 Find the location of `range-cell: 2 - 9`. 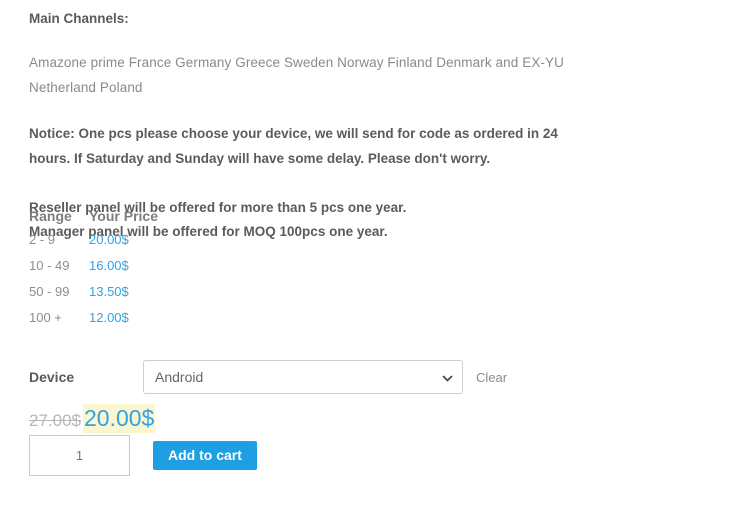

range-cell: 2 - 9 is located at coordinates (42, 239).